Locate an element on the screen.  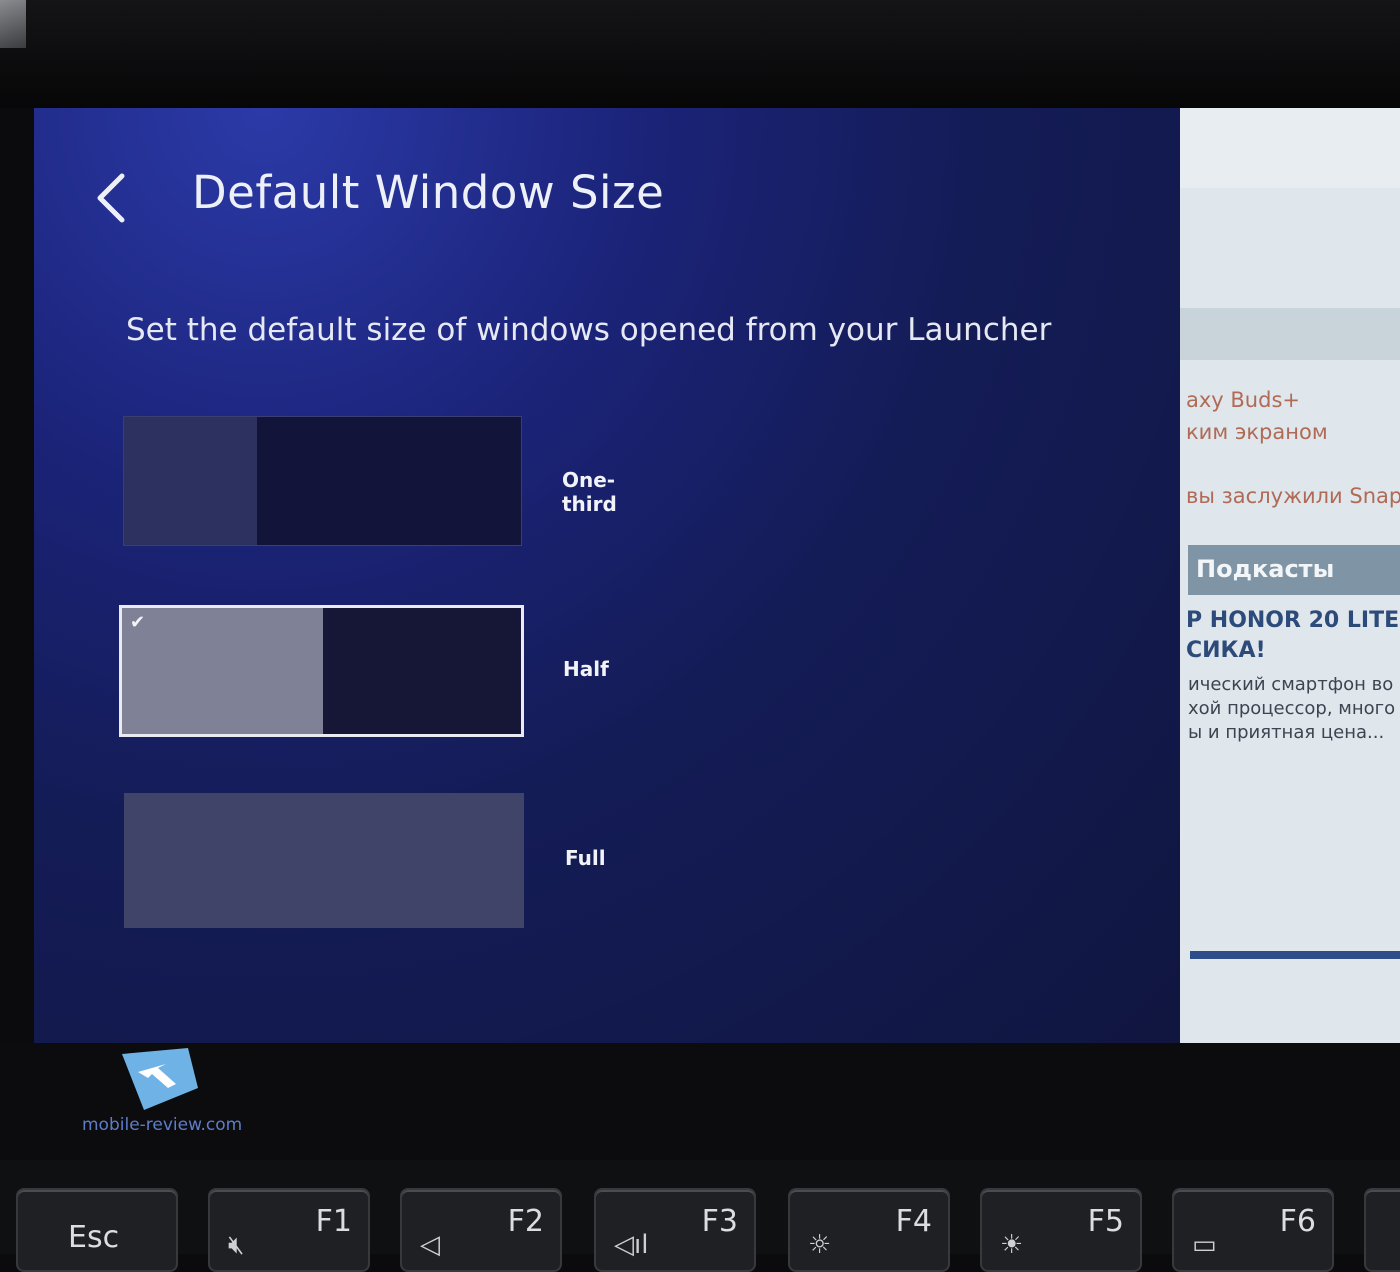
article-link: axy Buds+ is located at coordinates (1243, 400).